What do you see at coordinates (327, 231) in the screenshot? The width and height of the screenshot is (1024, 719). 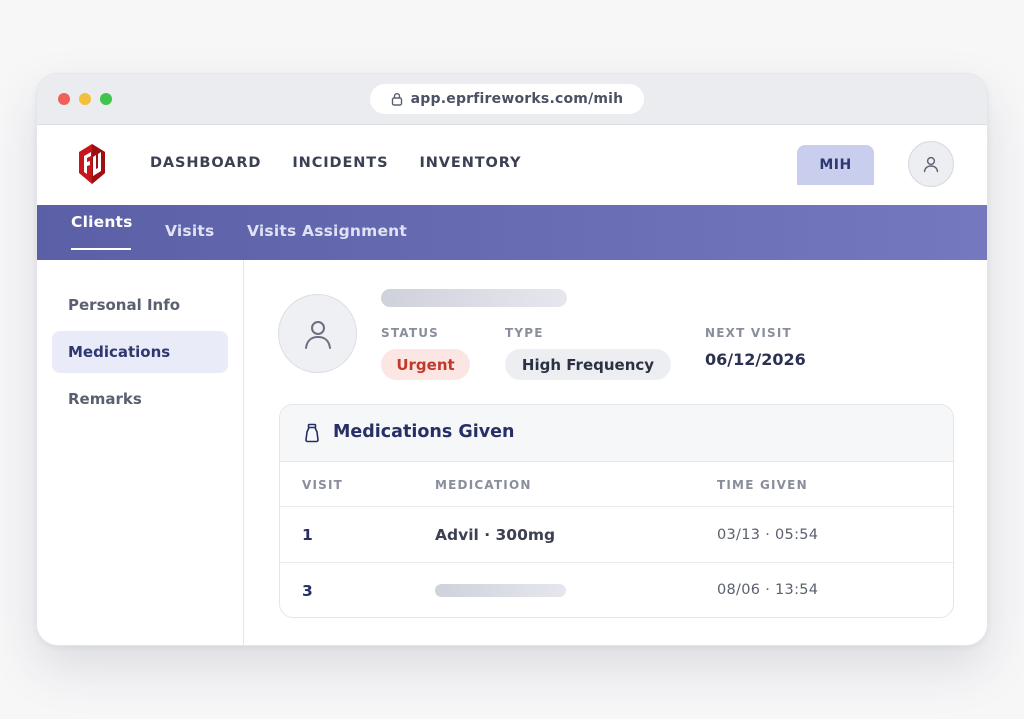 I see `tab-visits-assignment: Visits Assignment` at bounding box center [327, 231].